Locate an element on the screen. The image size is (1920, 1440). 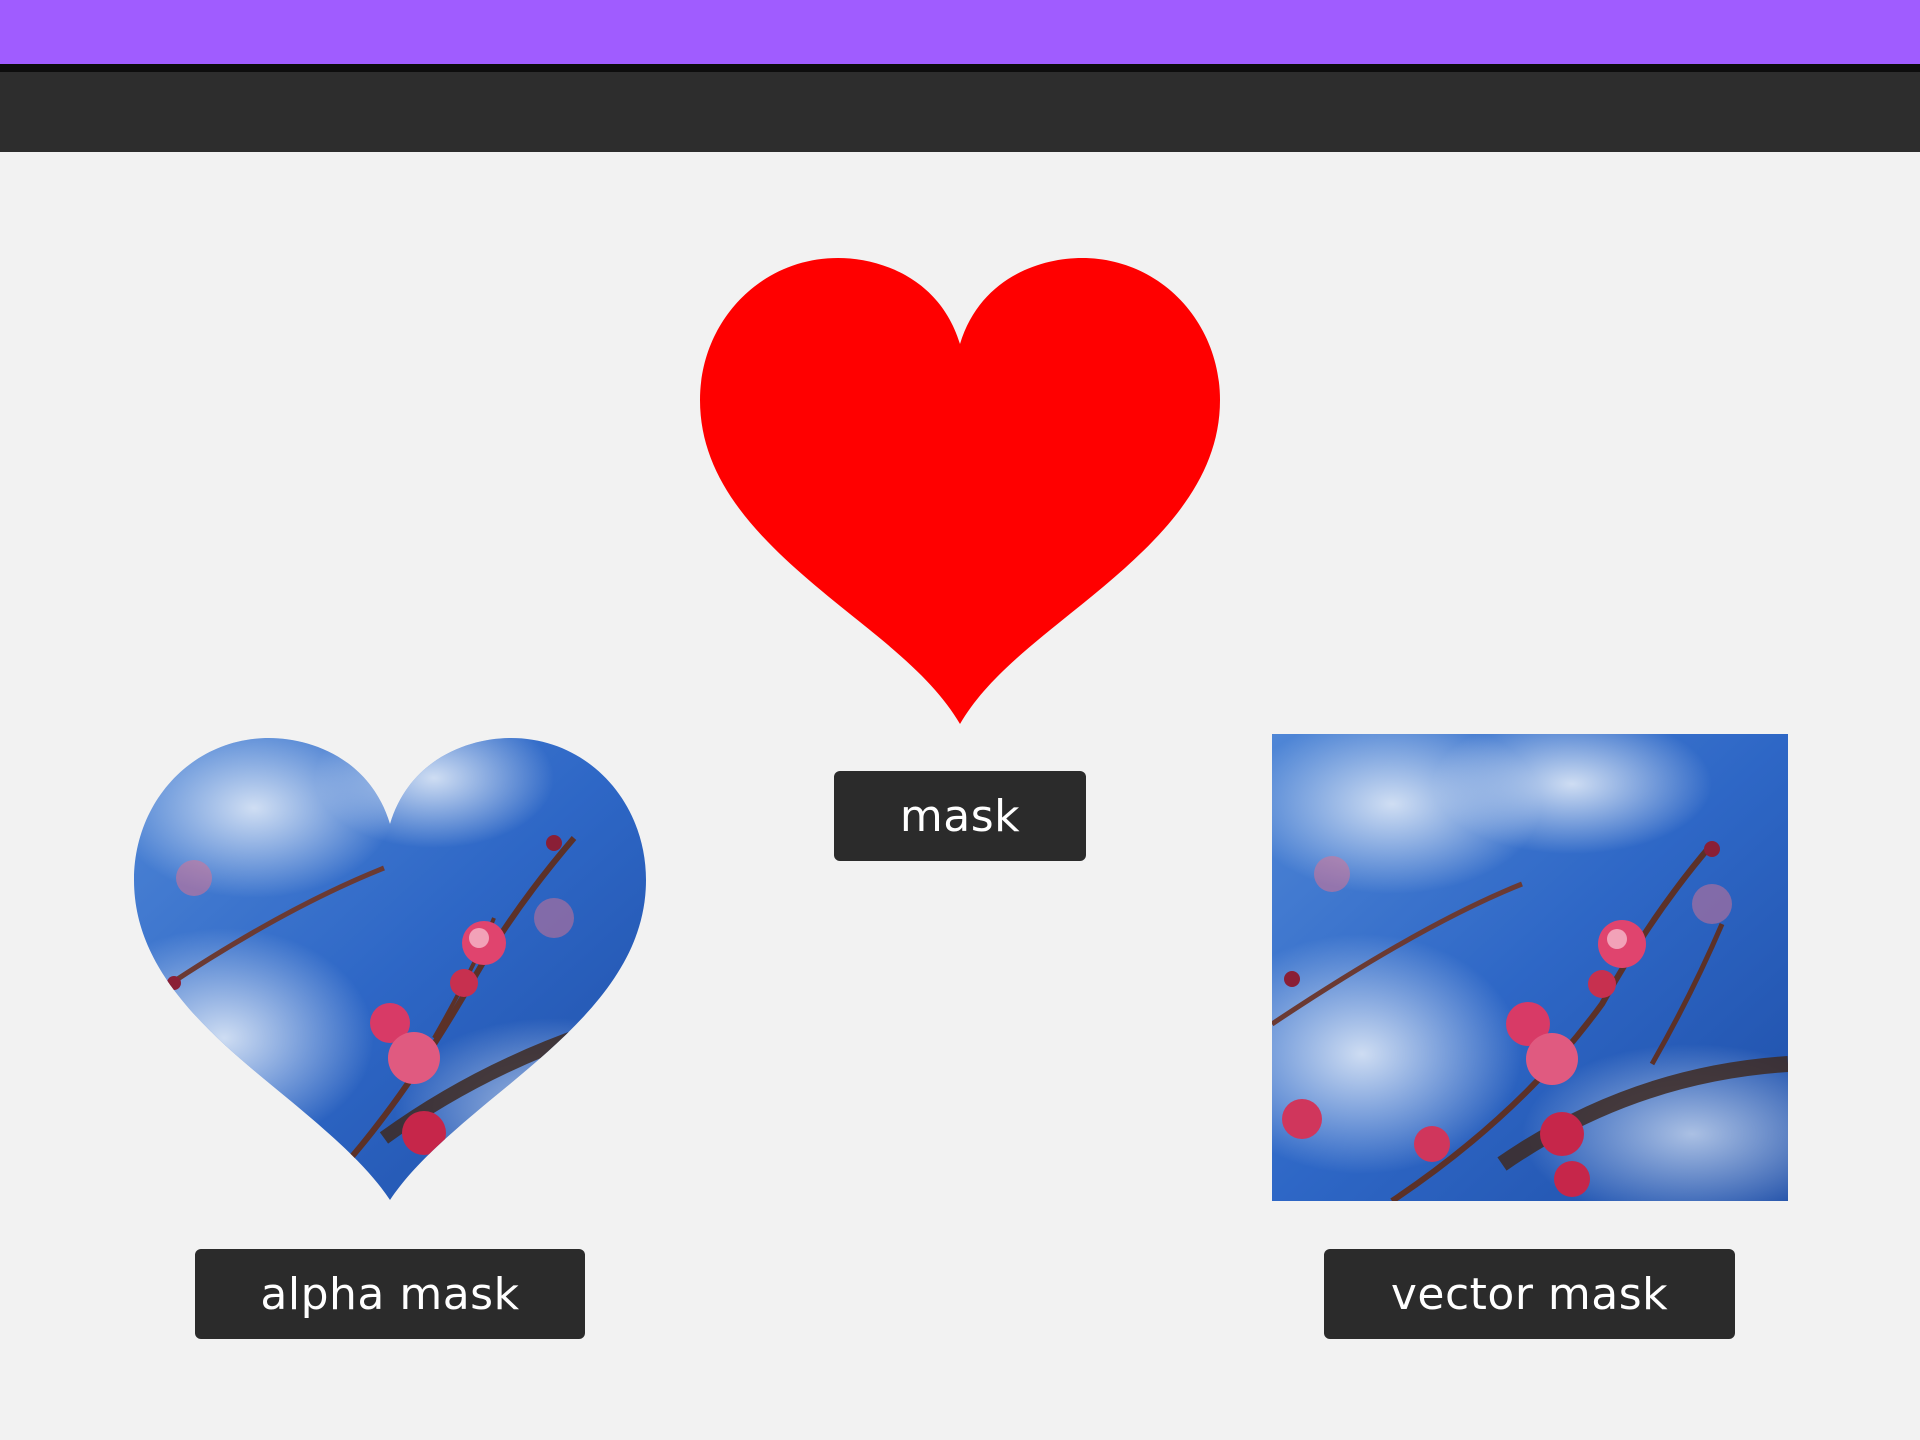
vector-mask-label-text: vector mask is located at coordinates (1529, 1294).